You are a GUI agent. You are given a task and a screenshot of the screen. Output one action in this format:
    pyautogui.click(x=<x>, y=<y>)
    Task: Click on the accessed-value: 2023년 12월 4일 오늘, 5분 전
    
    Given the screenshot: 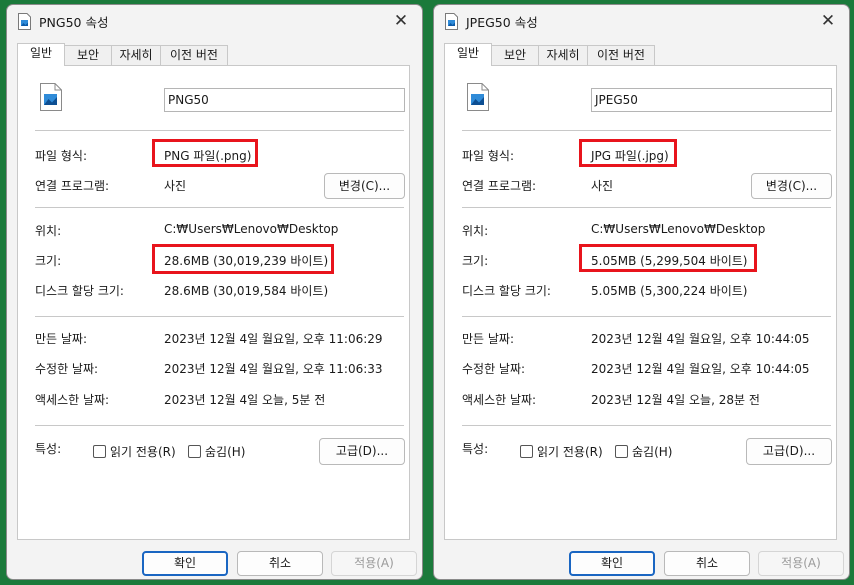 What is the action you would take?
    pyautogui.click(x=245, y=400)
    